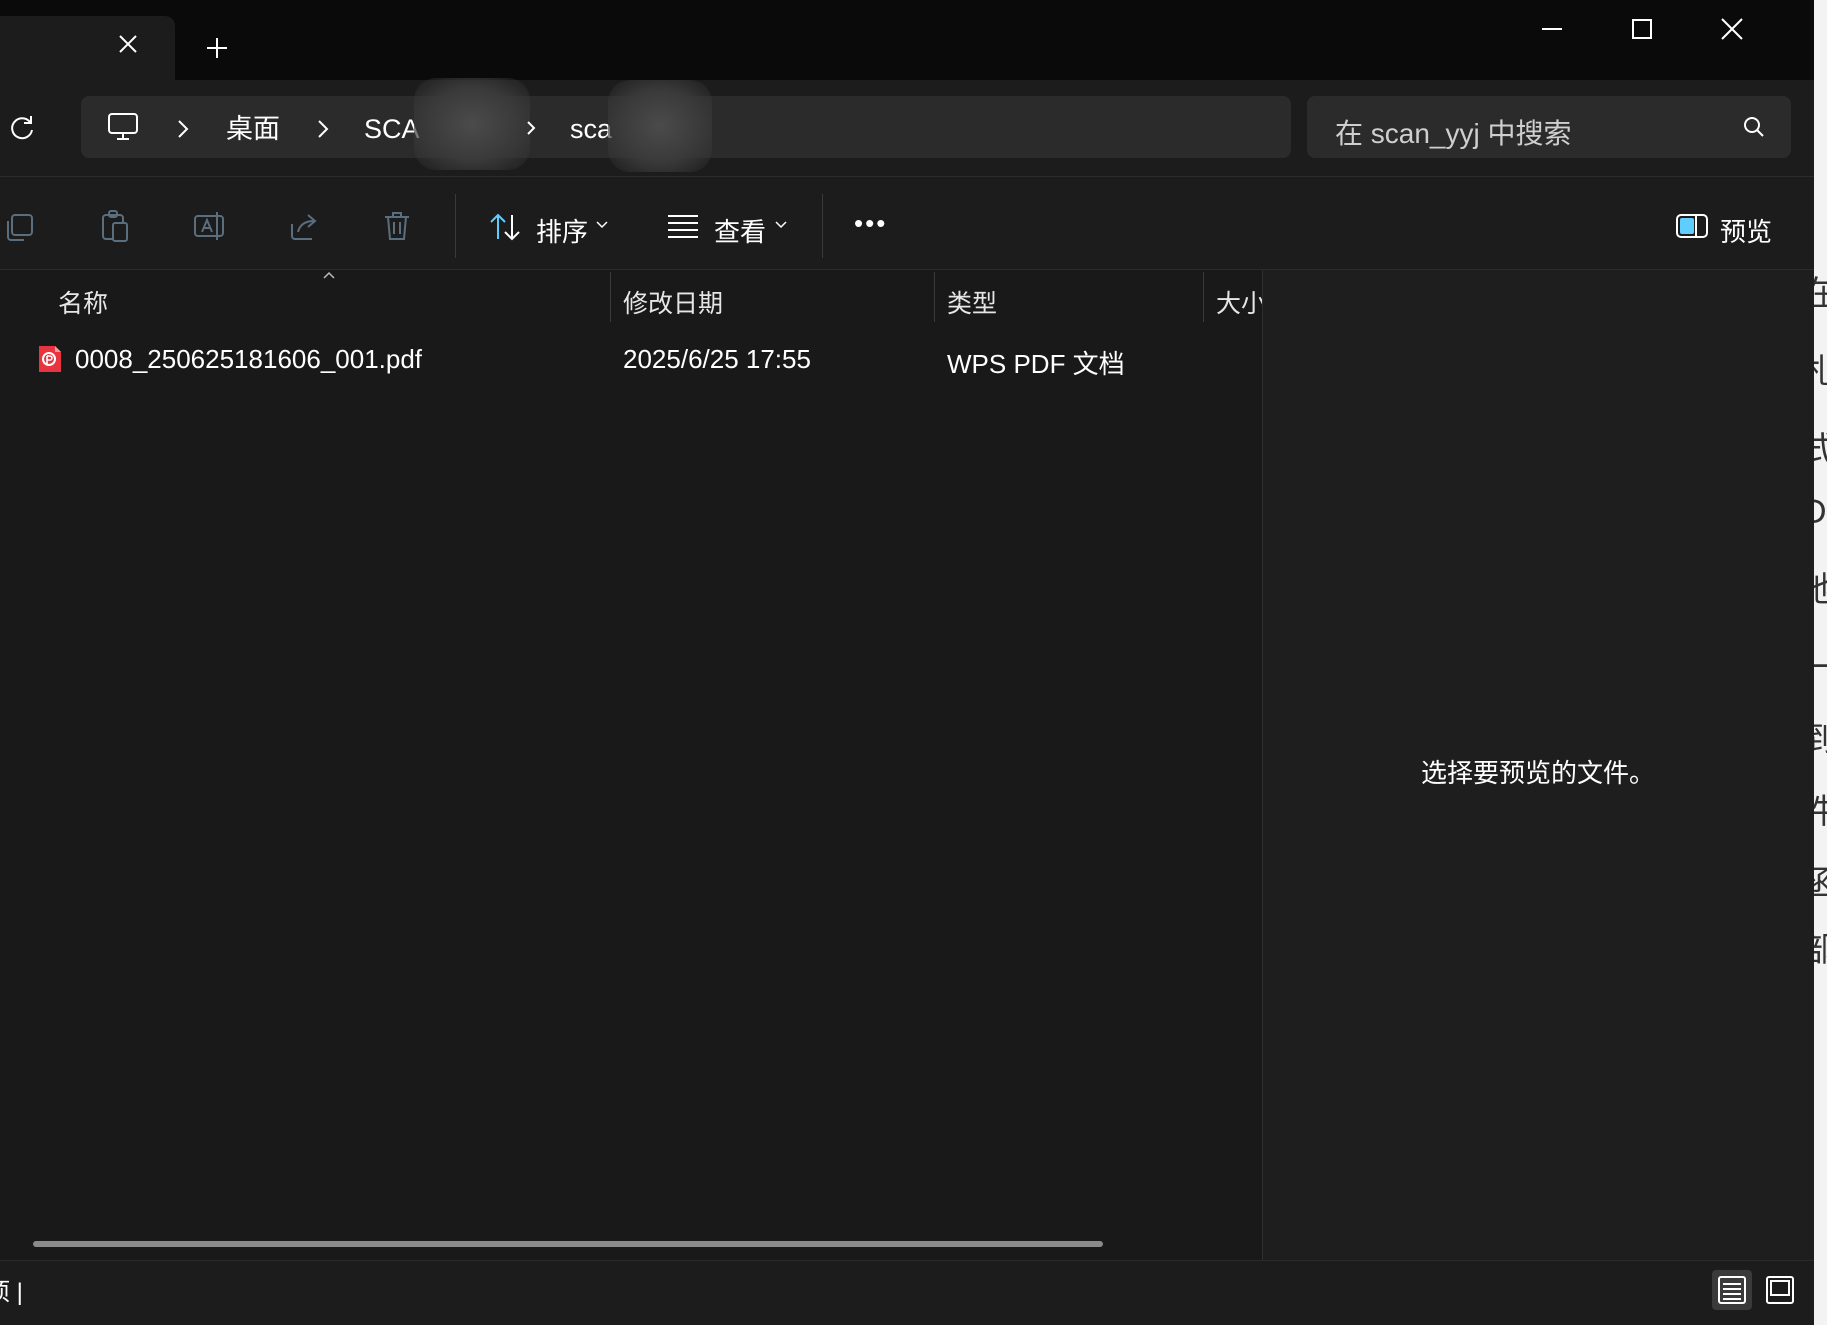 The width and height of the screenshot is (1827, 1325). Describe the element at coordinates (591, 129) in the screenshot. I see `breadcrumb-current-folder: sca` at that location.